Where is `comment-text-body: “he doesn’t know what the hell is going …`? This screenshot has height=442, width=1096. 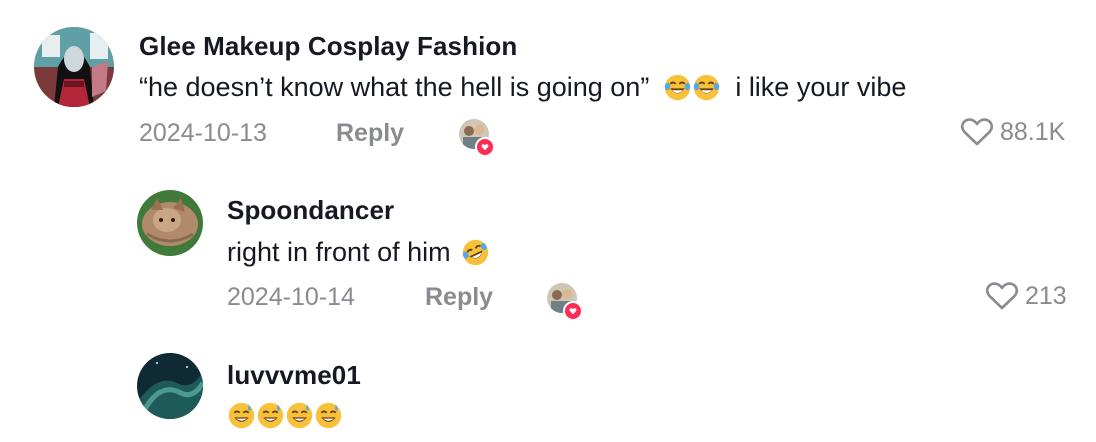
comment-text-body: “he doesn’t know what the hell is going … is located at coordinates (394, 87).